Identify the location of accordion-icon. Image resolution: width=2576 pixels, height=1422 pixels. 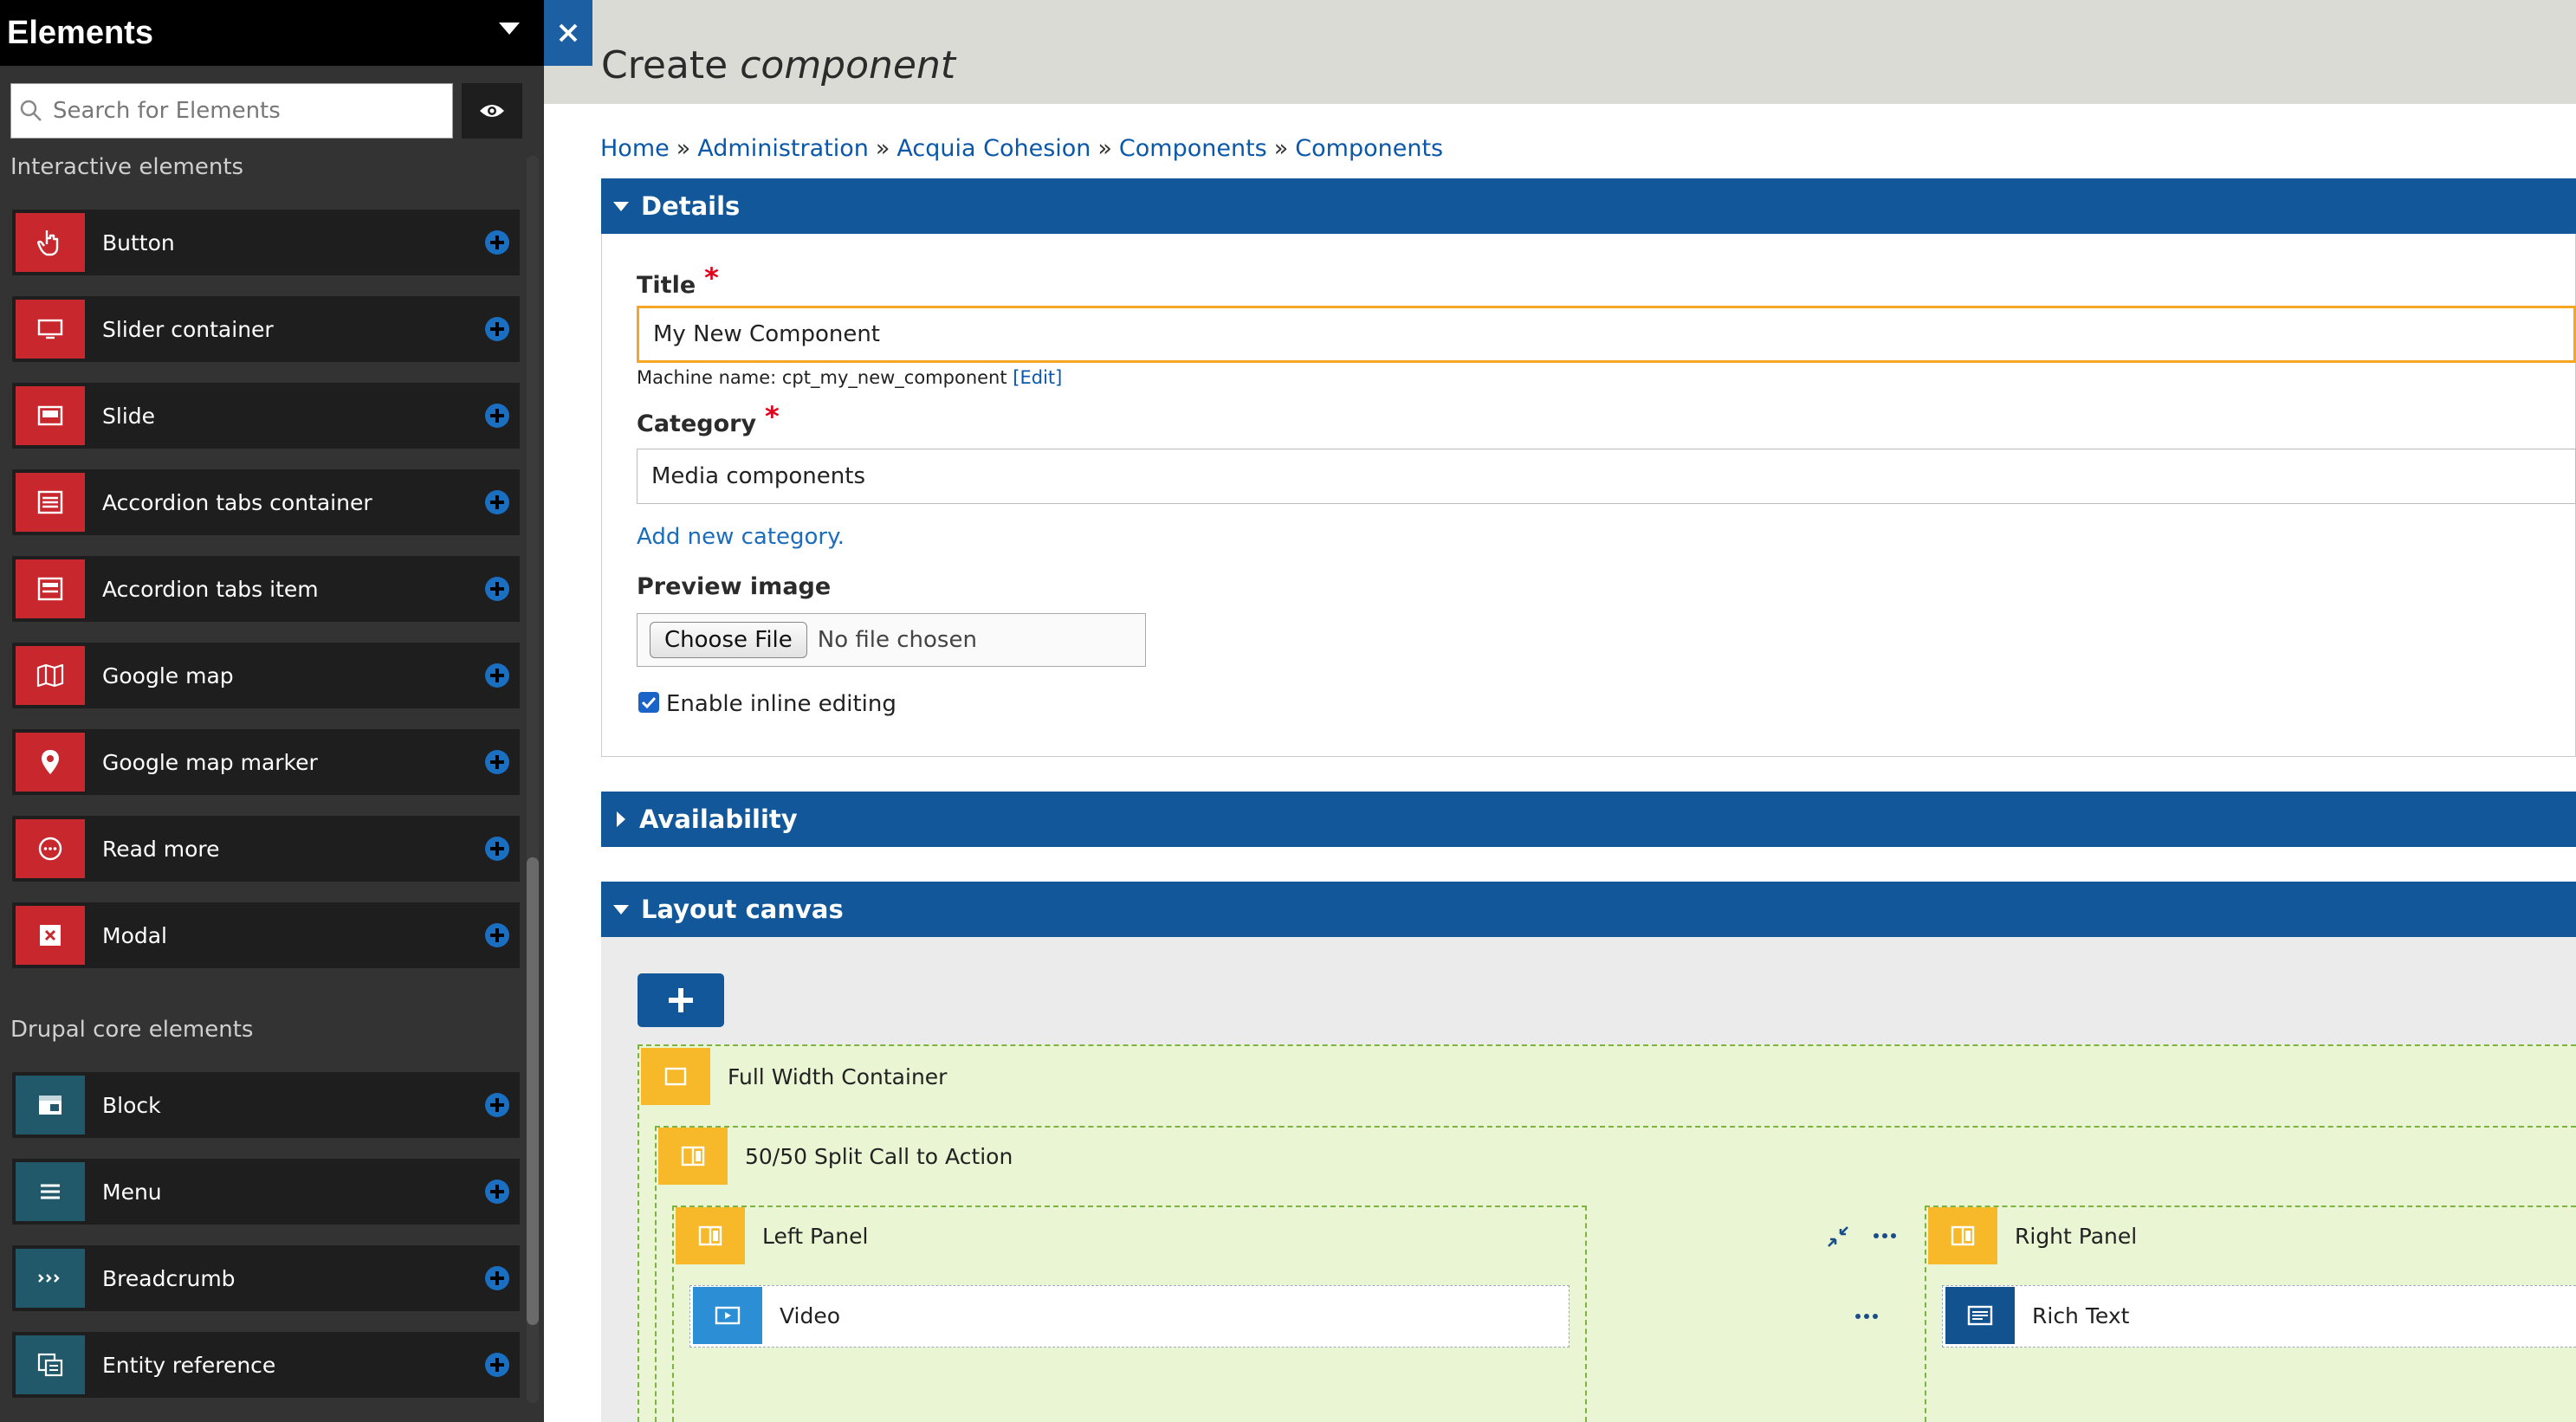
(50, 502).